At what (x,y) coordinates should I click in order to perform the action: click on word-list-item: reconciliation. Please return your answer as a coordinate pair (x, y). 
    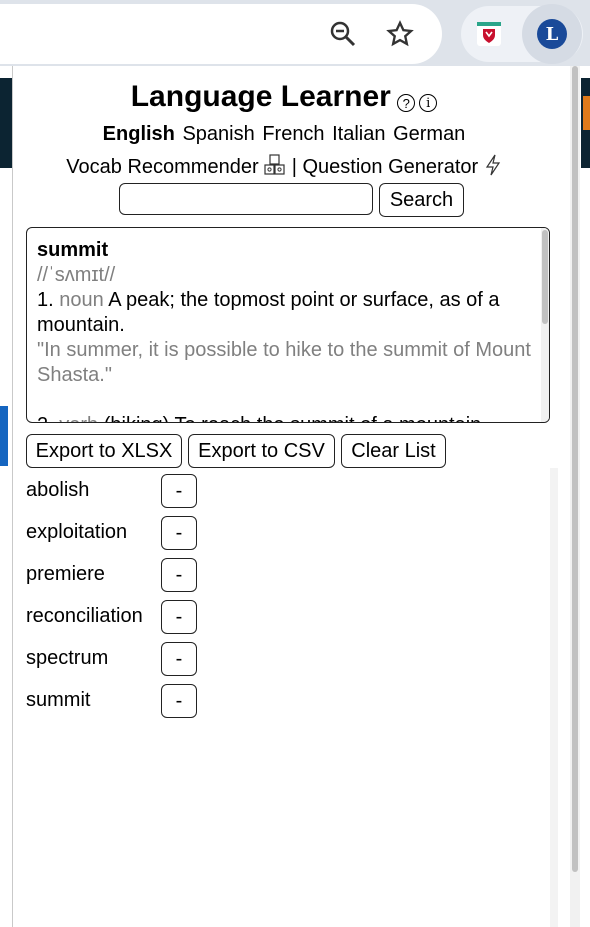
    Looking at the image, I should click on (84, 616).